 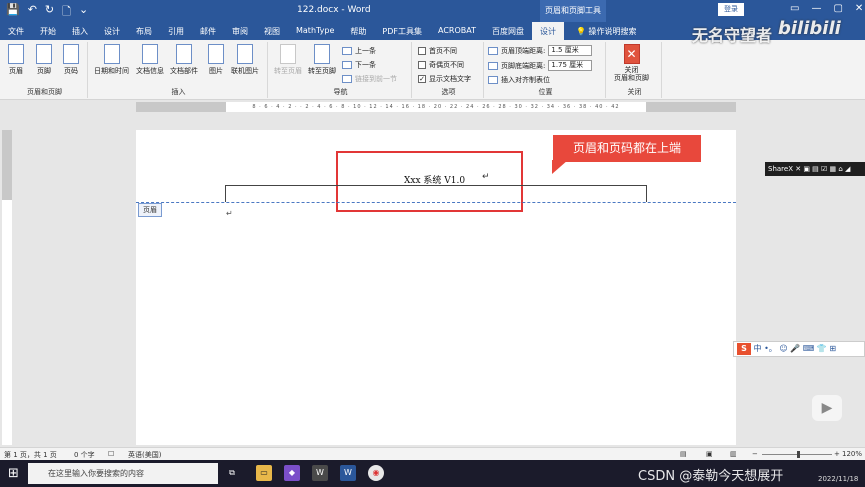 I want to click on chrome-icon: ◉, so click(x=376, y=473).